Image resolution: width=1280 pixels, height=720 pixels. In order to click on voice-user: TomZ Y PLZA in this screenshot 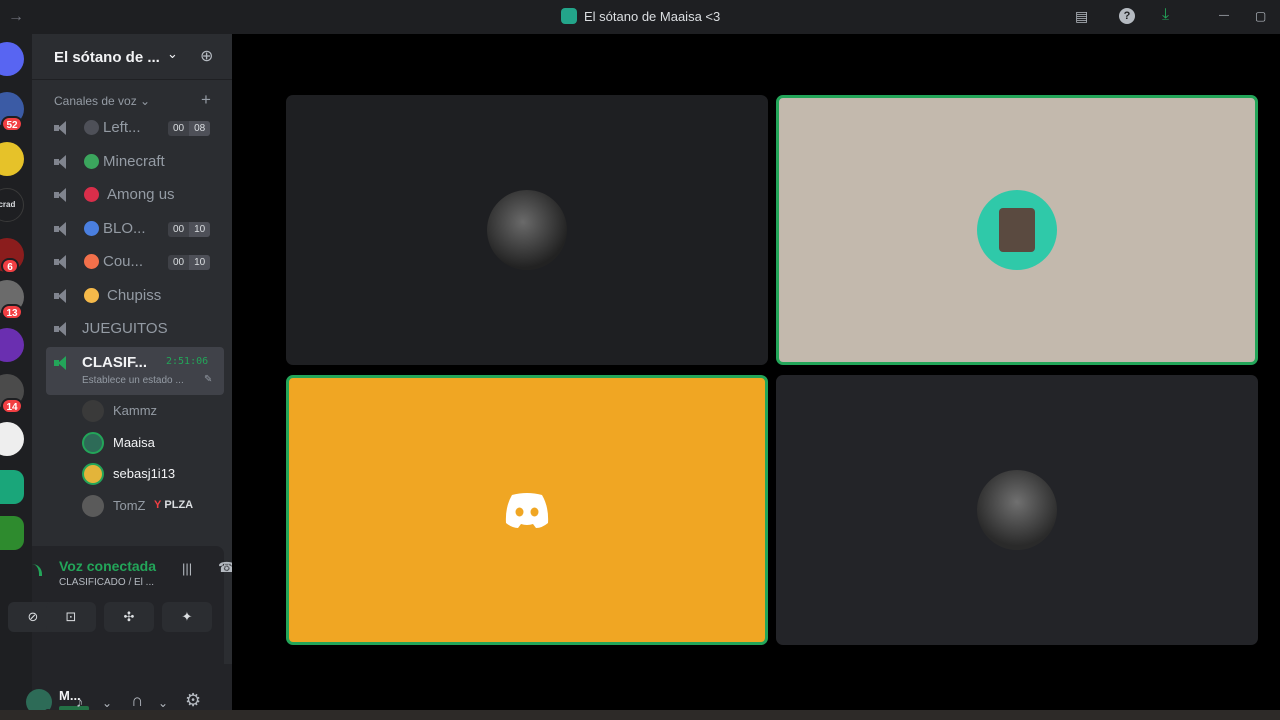, I will do `click(157, 506)`.